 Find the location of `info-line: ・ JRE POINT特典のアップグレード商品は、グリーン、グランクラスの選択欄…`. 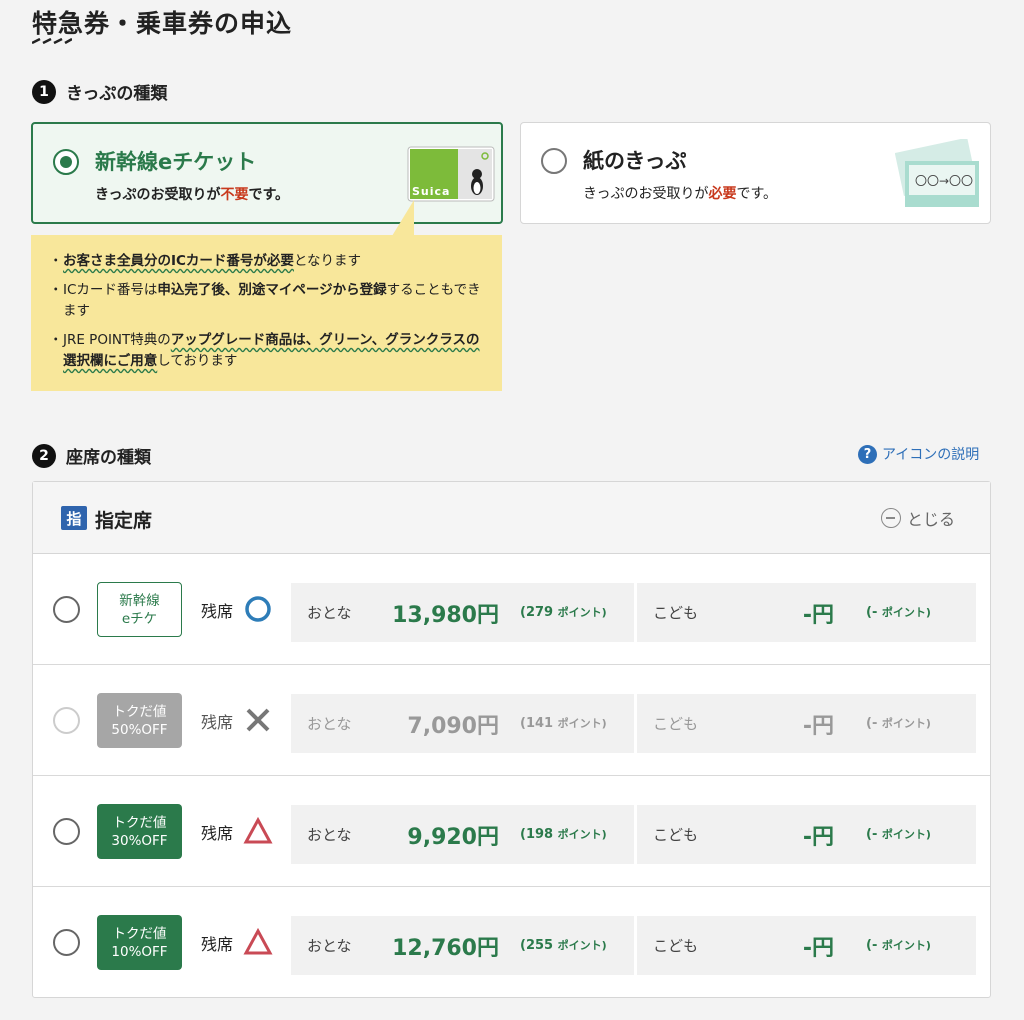

info-line: ・ JRE POINT特典のアップグレード商品は、グリーン、グランクラスの選択欄… is located at coordinates (264, 350).